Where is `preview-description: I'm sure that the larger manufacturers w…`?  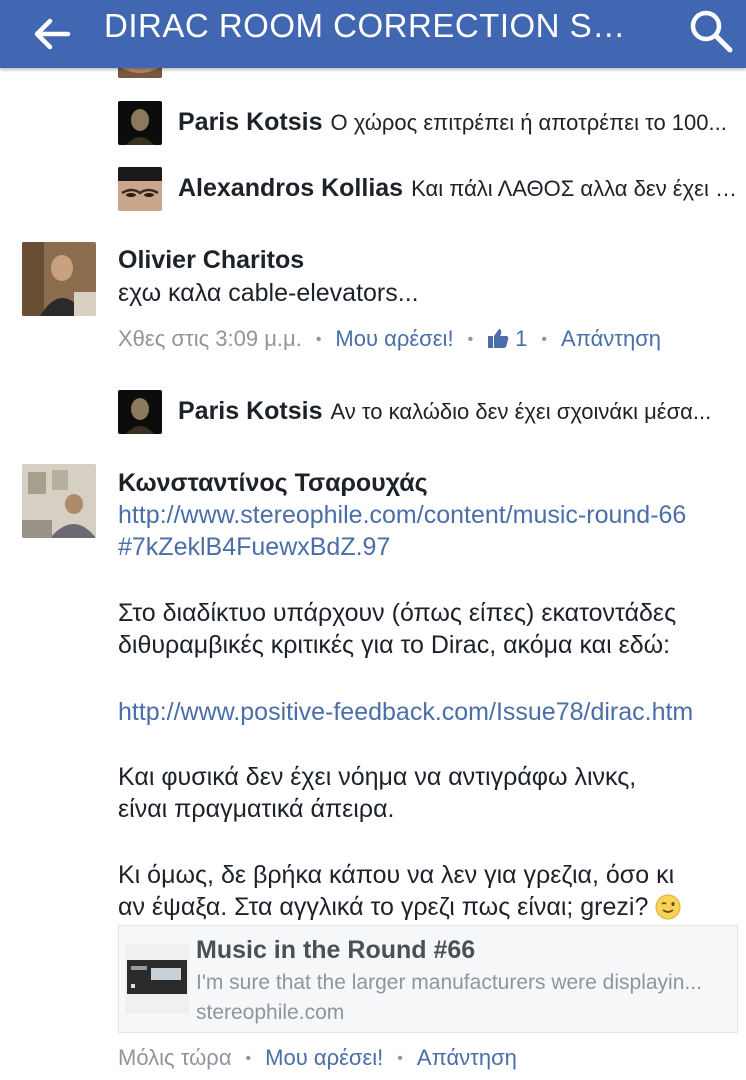
preview-description: I'm sure that the larger manufacturers w… is located at coordinates (449, 982).